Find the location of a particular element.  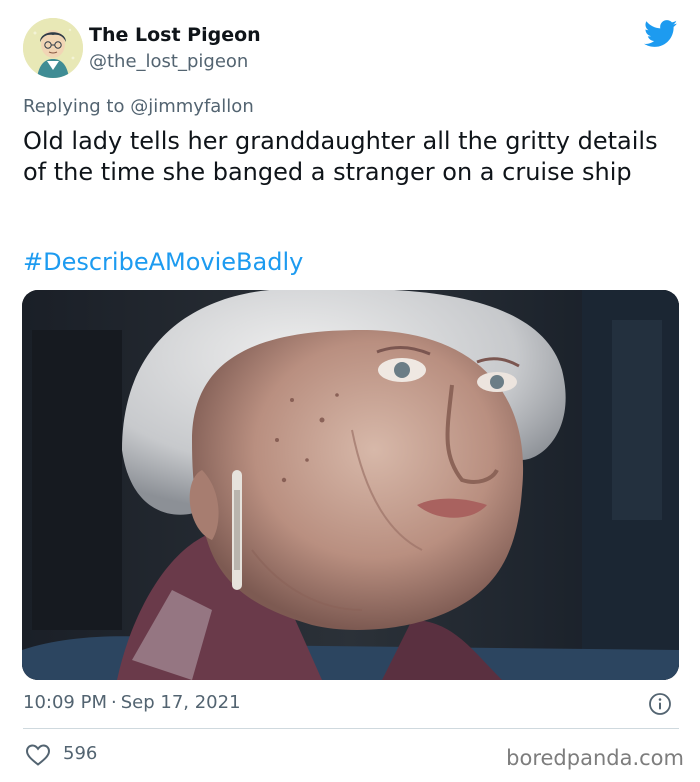

tweet-timestamp: 10:09 PM · Sep 17, 2021 is located at coordinates (132, 702).